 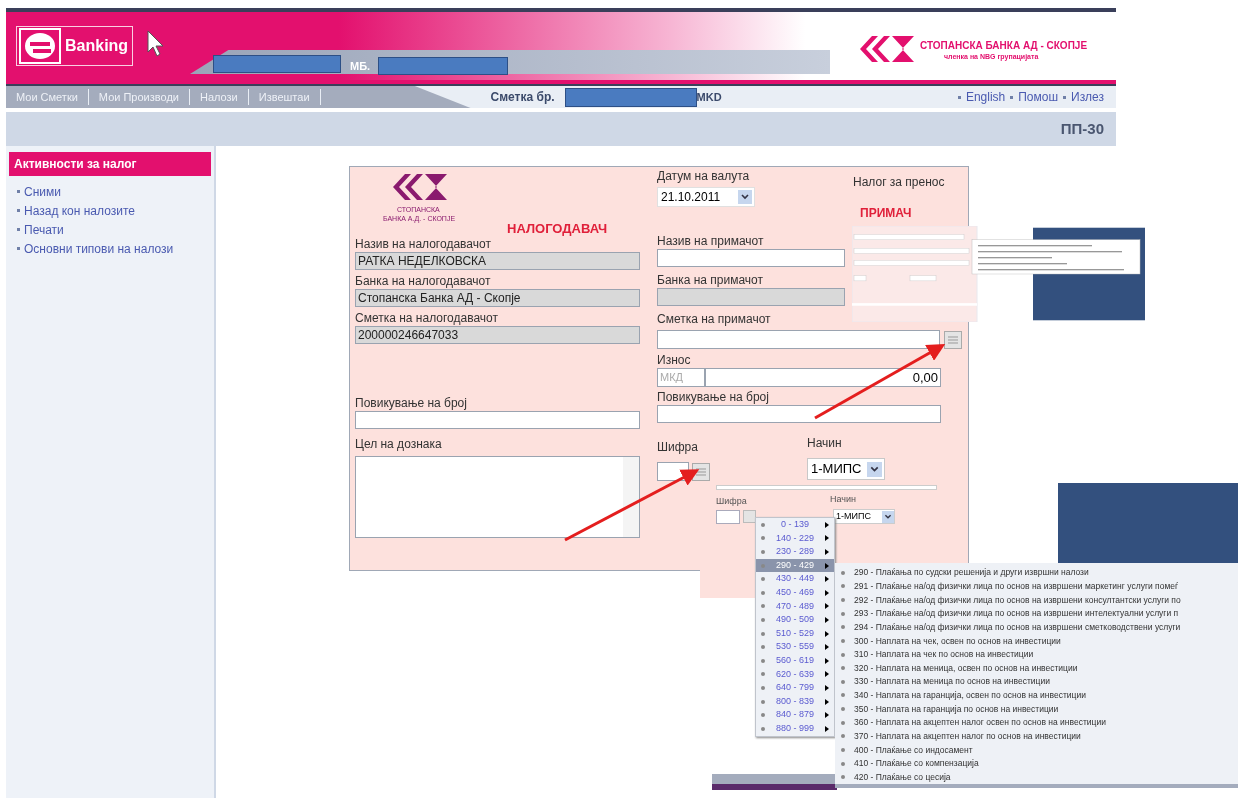 What do you see at coordinates (423, 244) in the screenshot?
I see `field-label: Назив на налогодавачот` at bounding box center [423, 244].